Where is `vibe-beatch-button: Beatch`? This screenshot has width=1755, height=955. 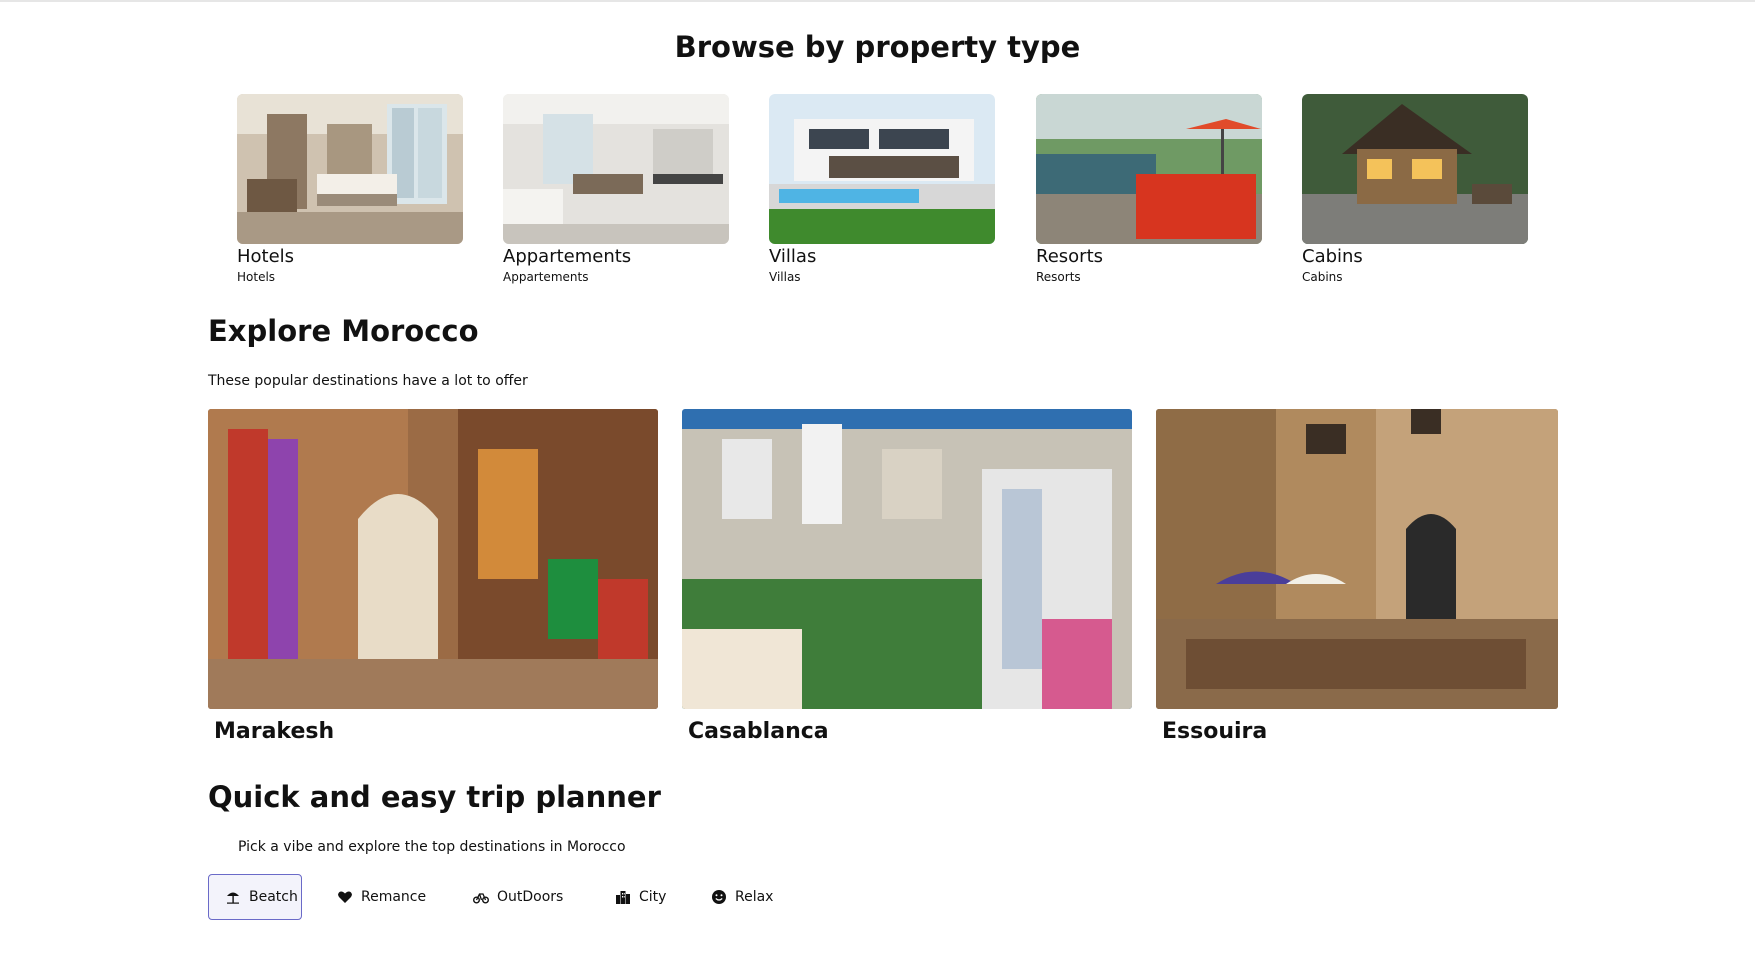
vibe-beatch-button: Beatch is located at coordinates (255, 897).